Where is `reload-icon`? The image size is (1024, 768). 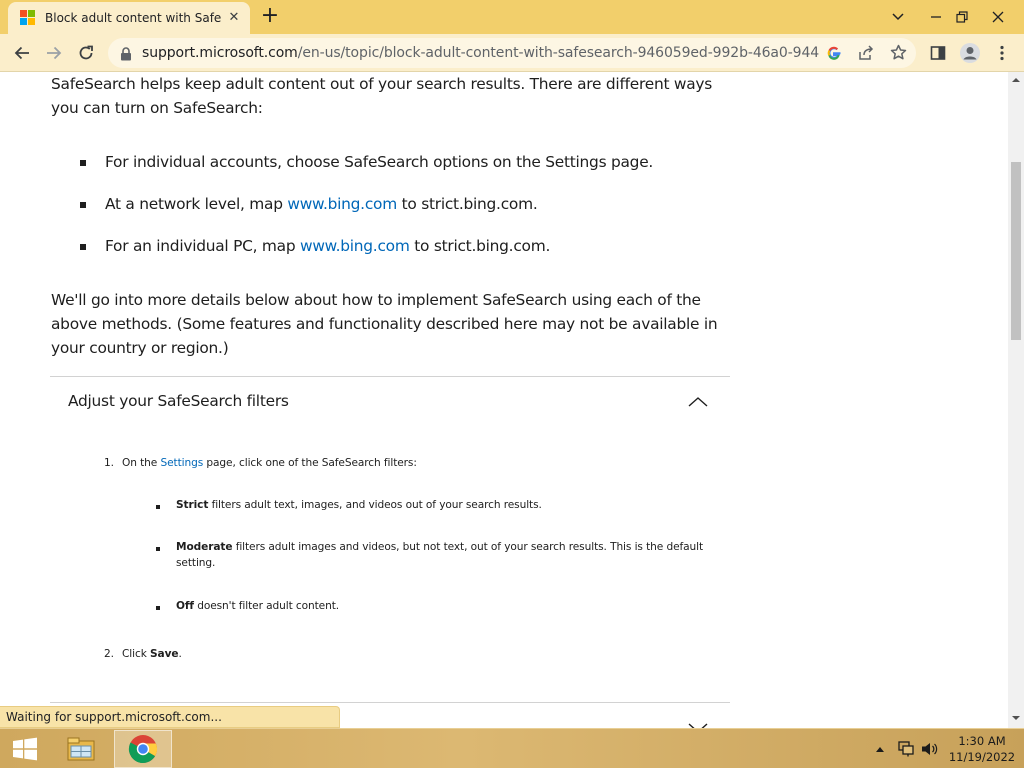 reload-icon is located at coordinates (86, 53).